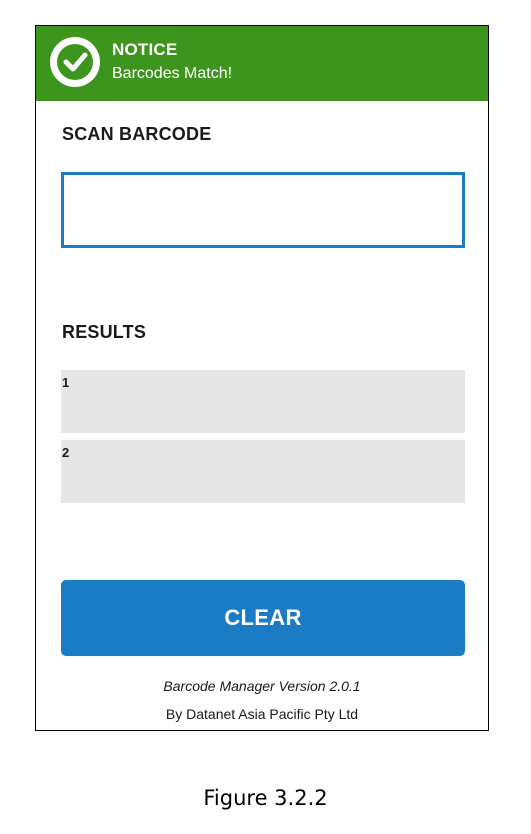 The image size is (531, 834). What do you see at coordinates (104, 332) in the screenshot?
I see `results-heading: RESULTS` at bounding box center [104, 332].